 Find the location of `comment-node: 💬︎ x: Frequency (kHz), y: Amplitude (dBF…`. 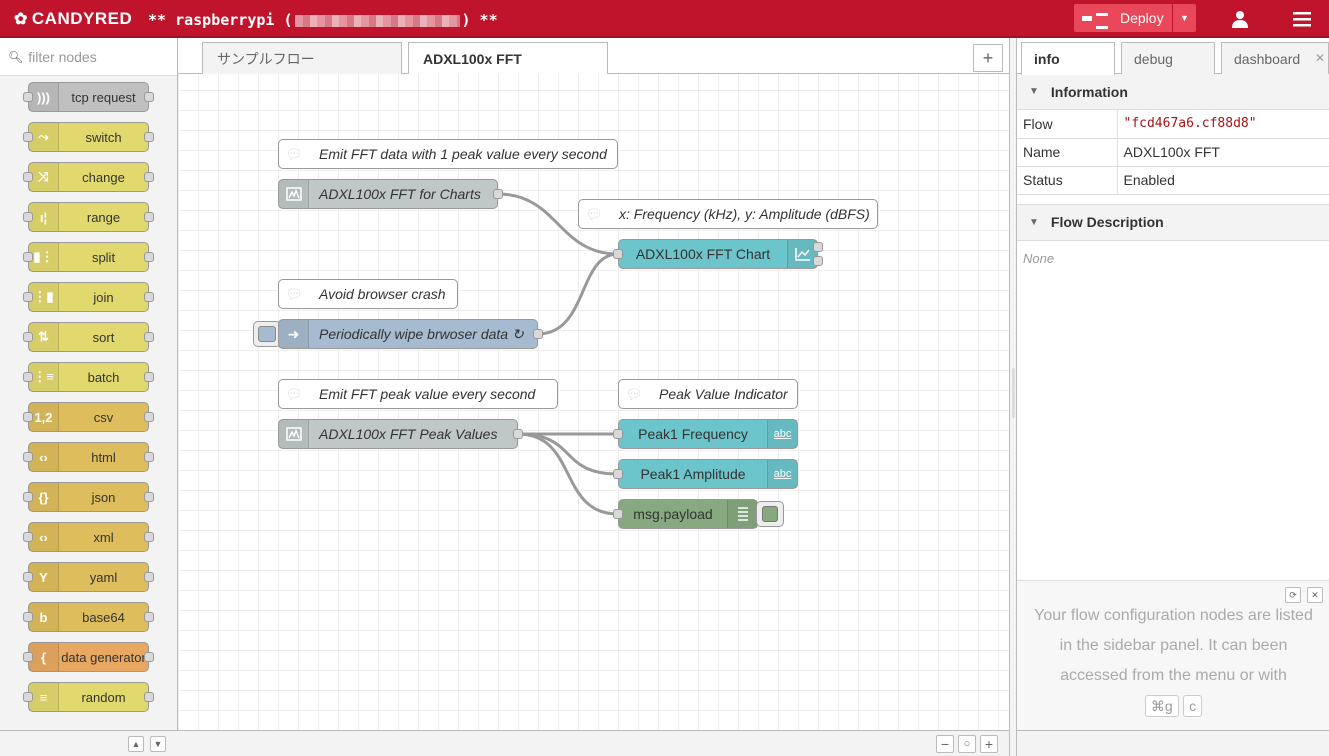

comment-node: 💬︎ x: Frequency (kHz), y: Amplitude (dBF… is located at coordinates (728, 214).